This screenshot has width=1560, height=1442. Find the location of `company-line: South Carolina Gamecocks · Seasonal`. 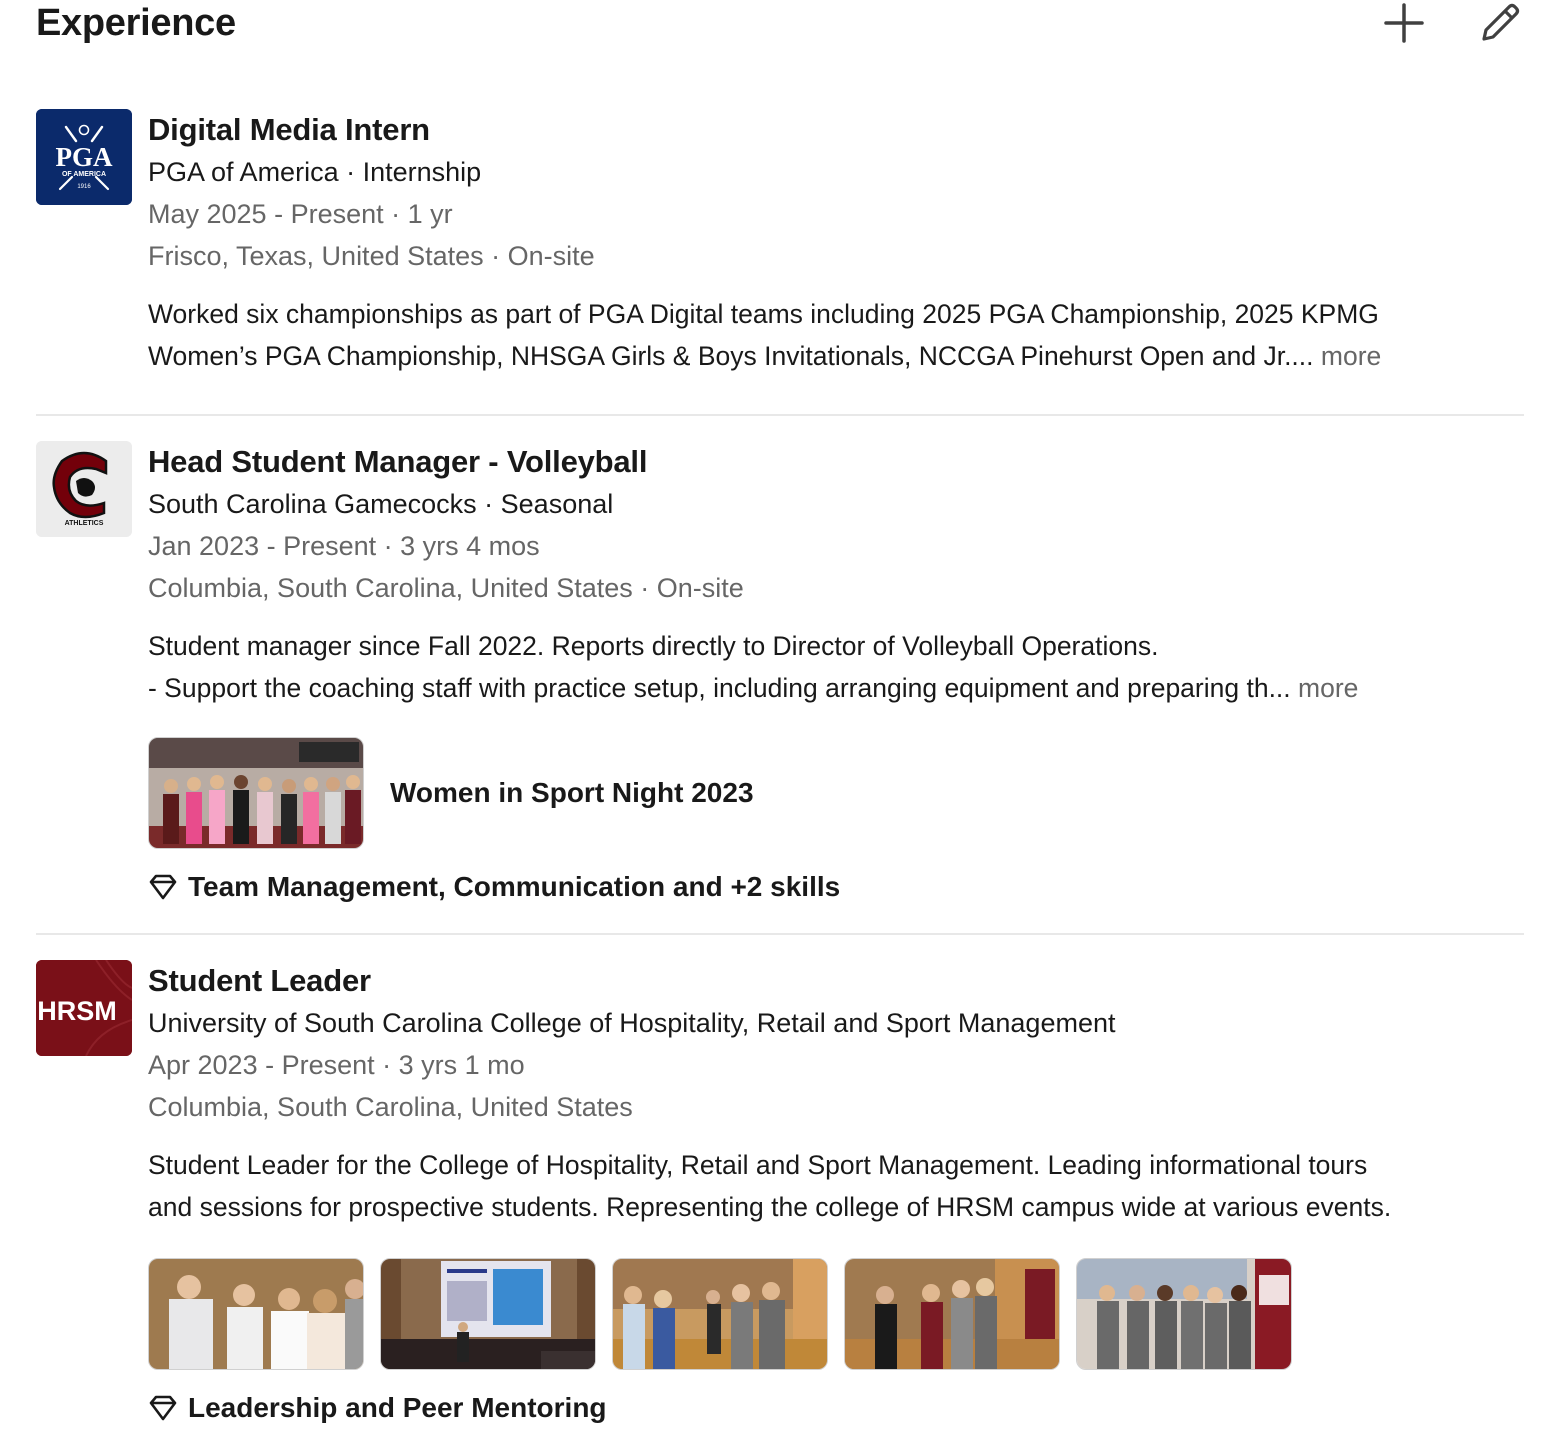

company-line: South Carolina Gamecocks · Seasonal is located at coordinates (381, 504).